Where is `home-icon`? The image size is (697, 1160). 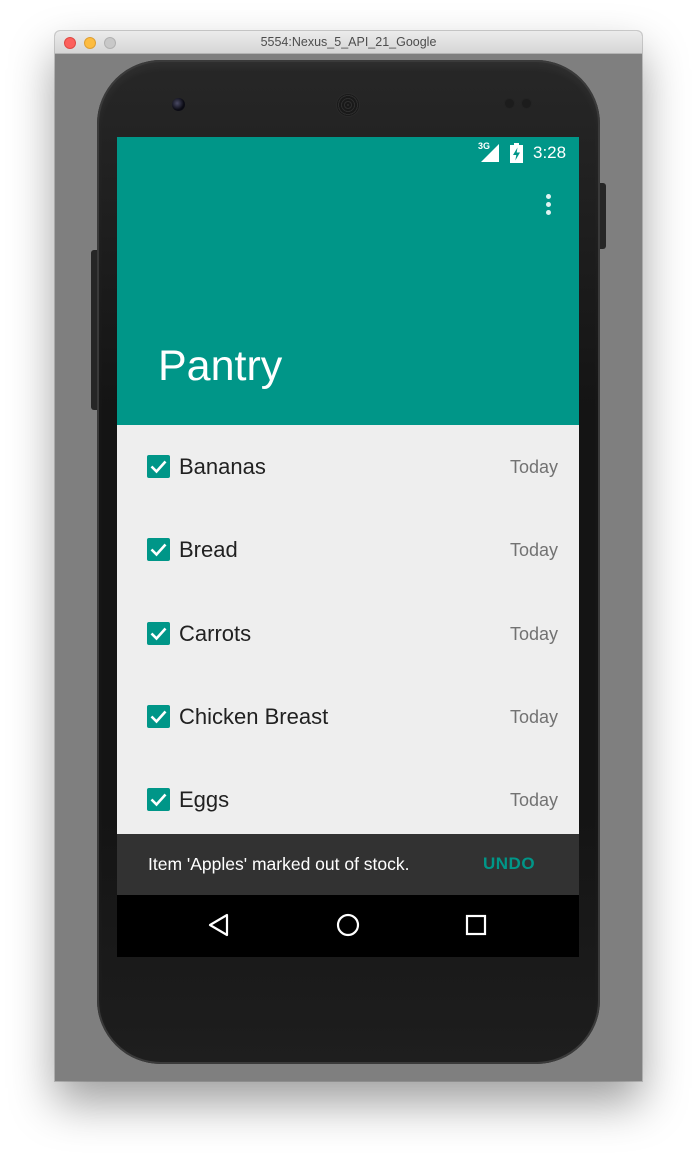
home-icon is located at coordinates (348, 925).